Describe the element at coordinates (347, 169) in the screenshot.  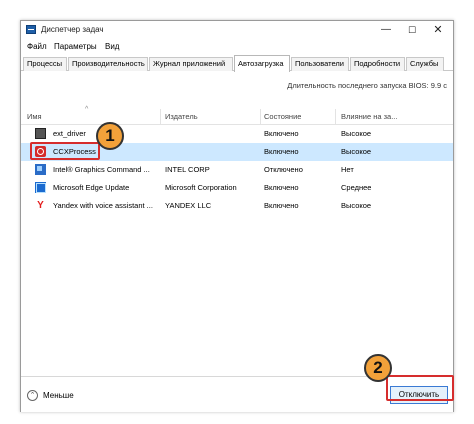
I see `row-impact: Нет` at that location.